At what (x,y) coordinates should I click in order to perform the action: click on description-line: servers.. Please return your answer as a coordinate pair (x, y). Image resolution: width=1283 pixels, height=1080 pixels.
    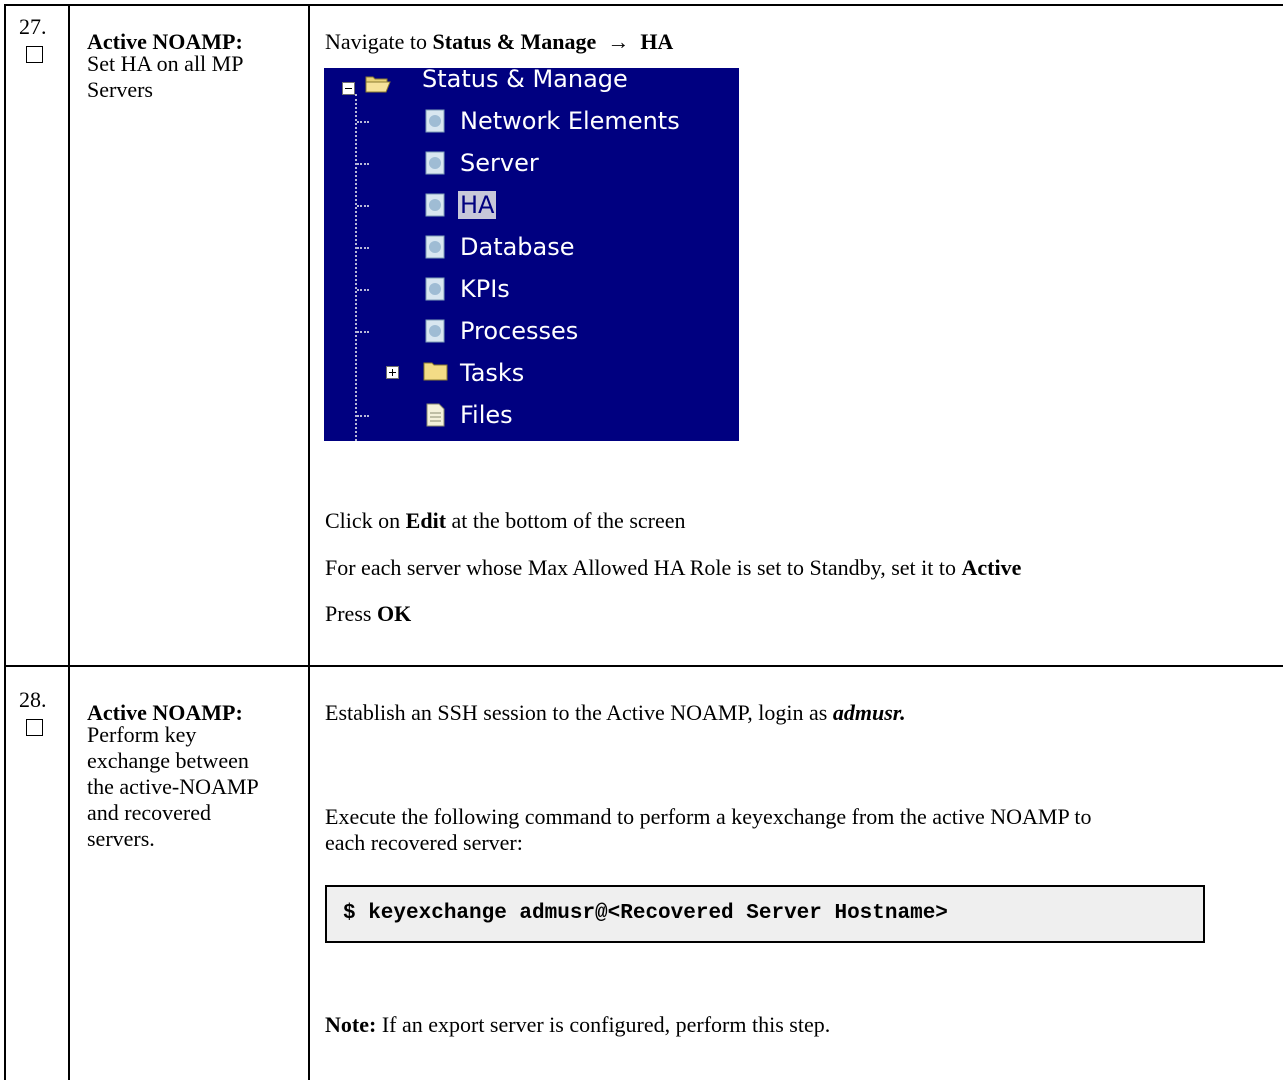
    Looking at the image, I should click on (121, 838).